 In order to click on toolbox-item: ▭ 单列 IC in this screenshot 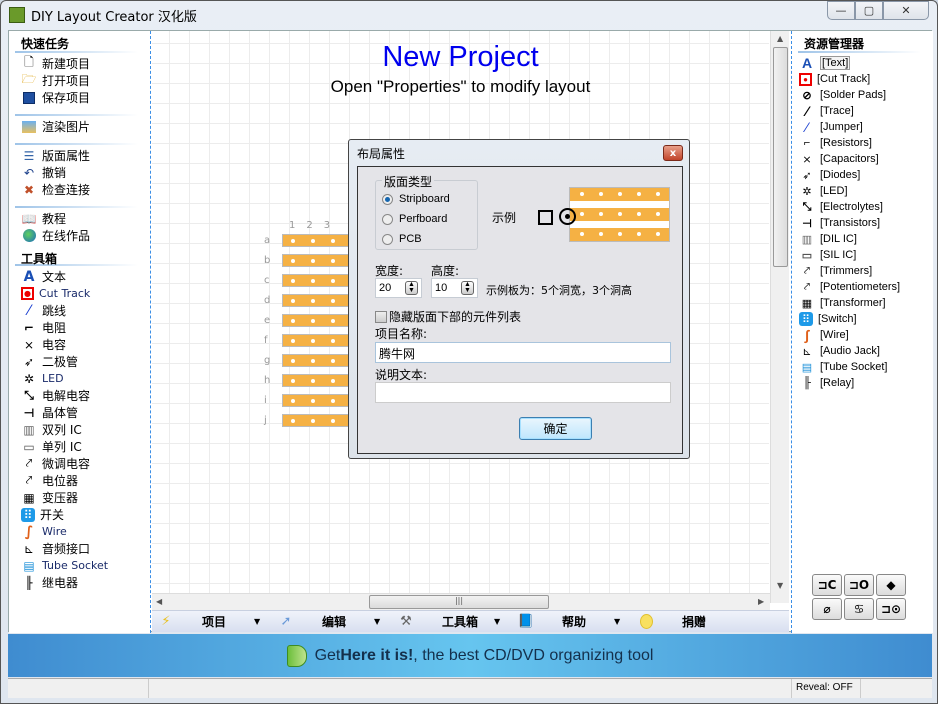, I will do `click(79, 446)`.